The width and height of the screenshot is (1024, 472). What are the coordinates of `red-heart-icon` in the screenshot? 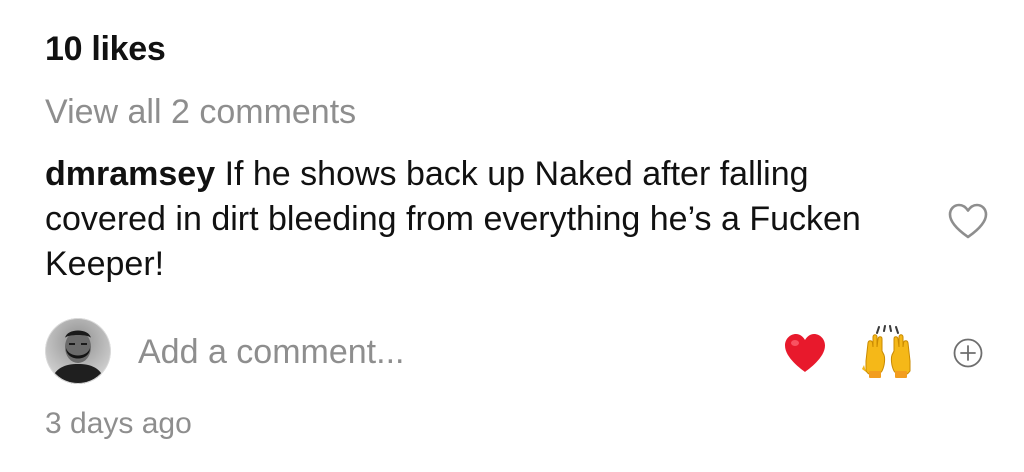 It's located at (805, 353).